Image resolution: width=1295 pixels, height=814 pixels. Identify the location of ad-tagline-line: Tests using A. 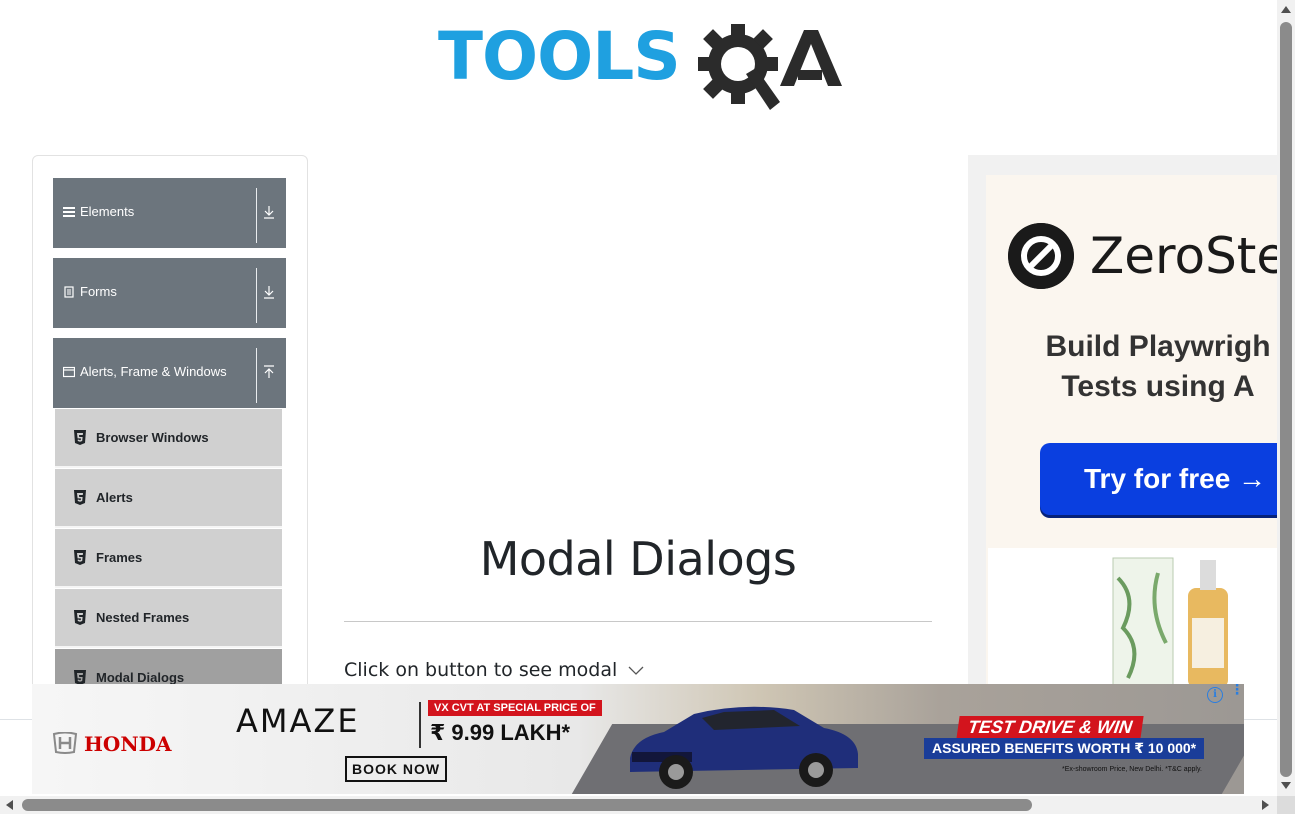
(1158, 386).